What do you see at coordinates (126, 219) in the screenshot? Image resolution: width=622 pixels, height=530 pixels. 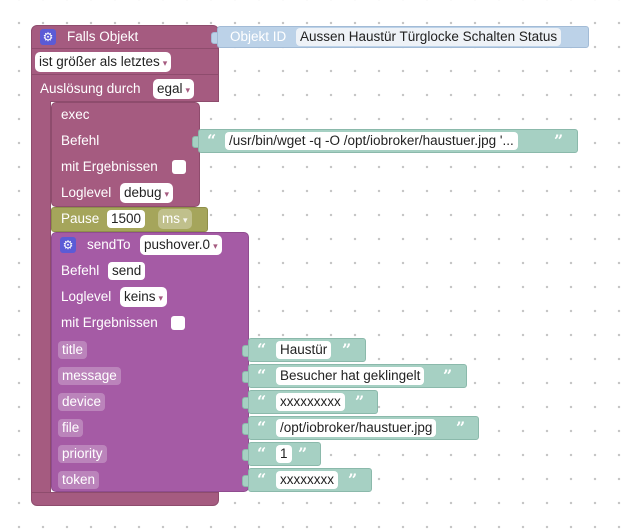 I see `pause-value-field: 1500` at bounding box center [126, 219].